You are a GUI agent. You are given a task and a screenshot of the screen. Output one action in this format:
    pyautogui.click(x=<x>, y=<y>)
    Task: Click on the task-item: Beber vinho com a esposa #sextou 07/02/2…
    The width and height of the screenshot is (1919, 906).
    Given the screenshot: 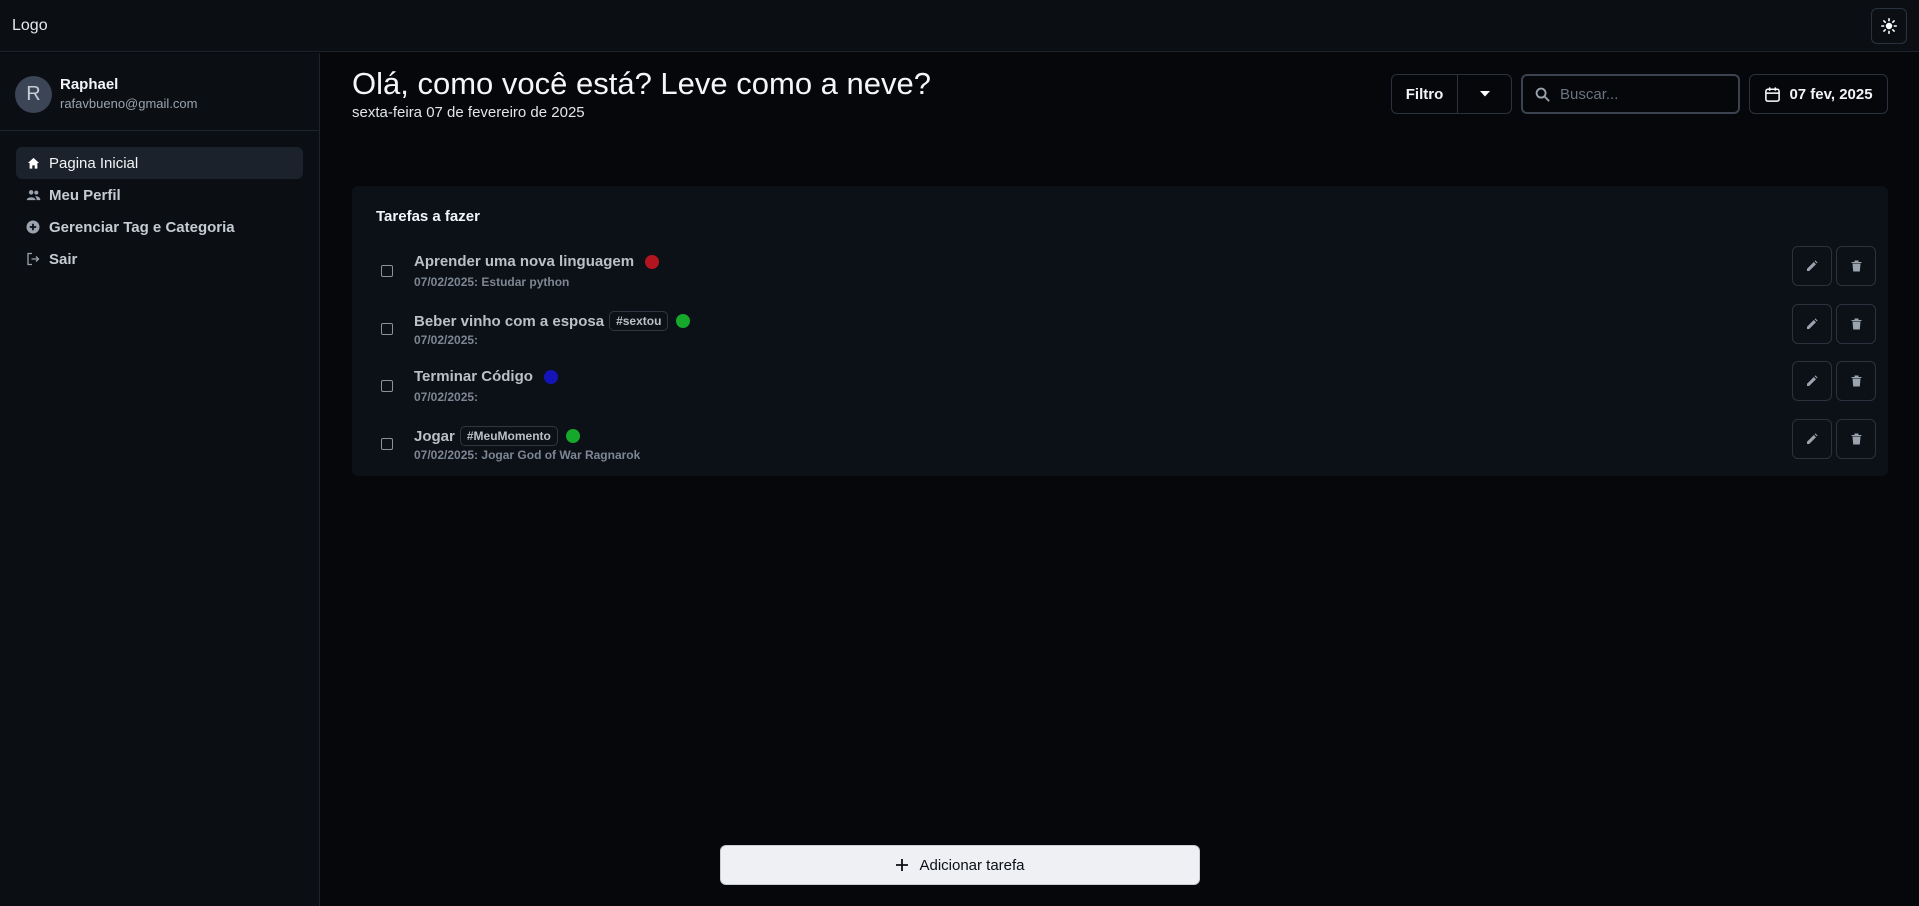 What is the action you would take?
    pyautogui.click(x=1120, y=330)
    